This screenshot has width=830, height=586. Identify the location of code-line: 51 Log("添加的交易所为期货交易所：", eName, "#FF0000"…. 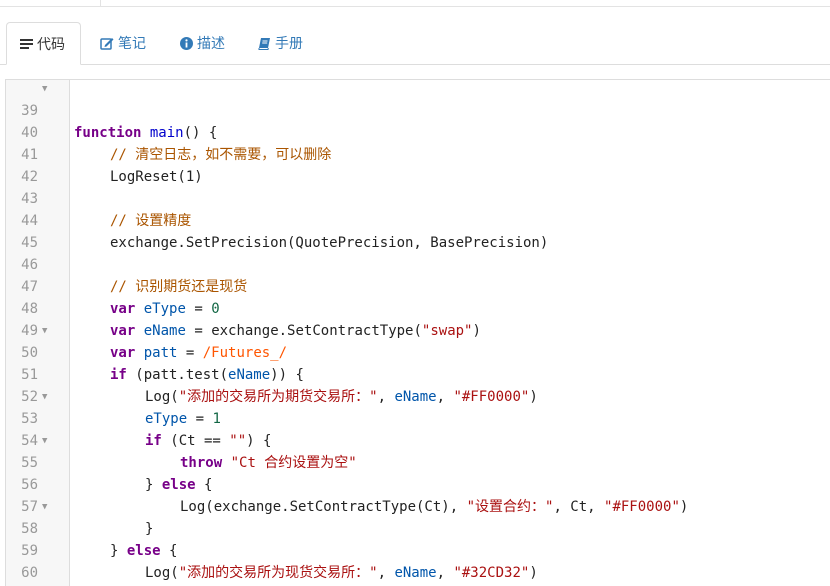
(418, 373).